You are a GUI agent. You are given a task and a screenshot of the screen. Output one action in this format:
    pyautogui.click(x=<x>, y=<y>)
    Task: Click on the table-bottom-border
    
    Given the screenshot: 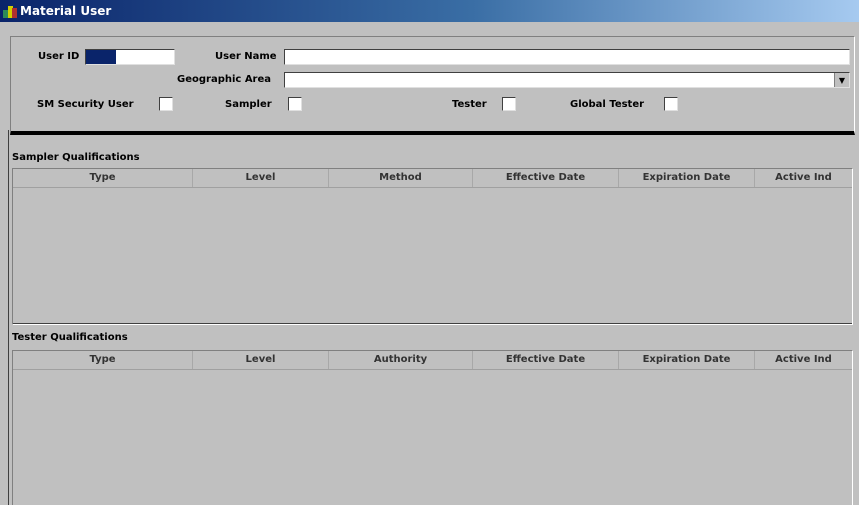 What is the action you would take?
    pyautogui.click(x=432, y=323)
    